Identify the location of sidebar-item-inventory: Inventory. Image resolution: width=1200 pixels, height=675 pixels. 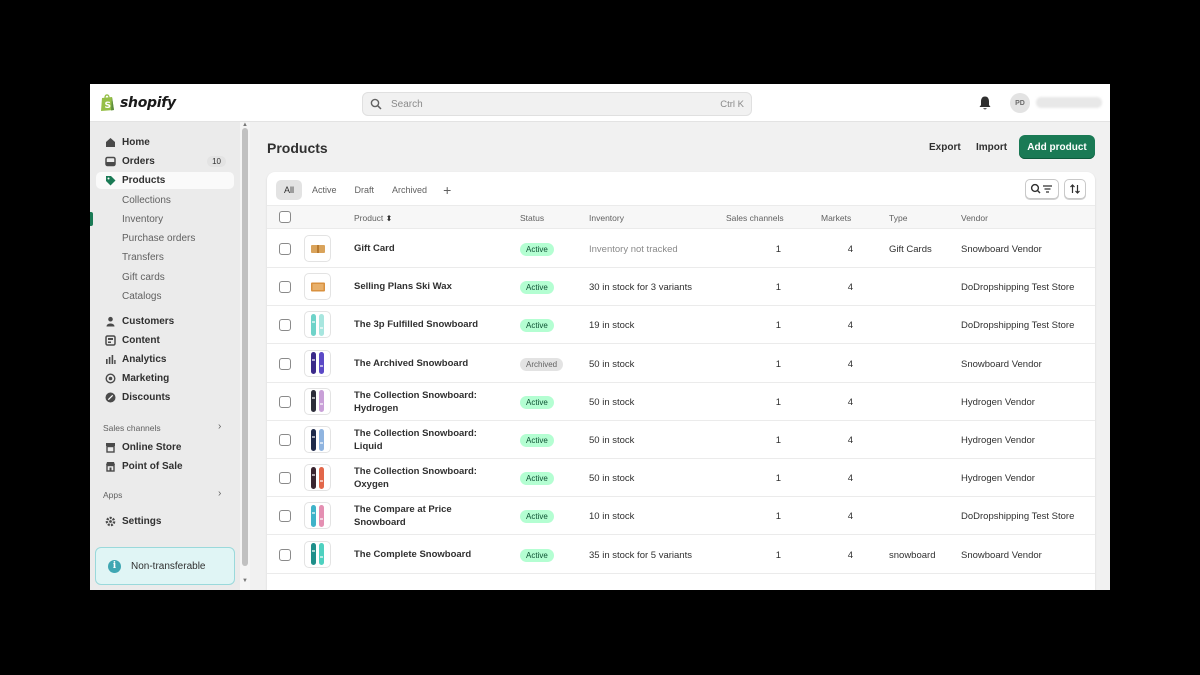
(142, 219).